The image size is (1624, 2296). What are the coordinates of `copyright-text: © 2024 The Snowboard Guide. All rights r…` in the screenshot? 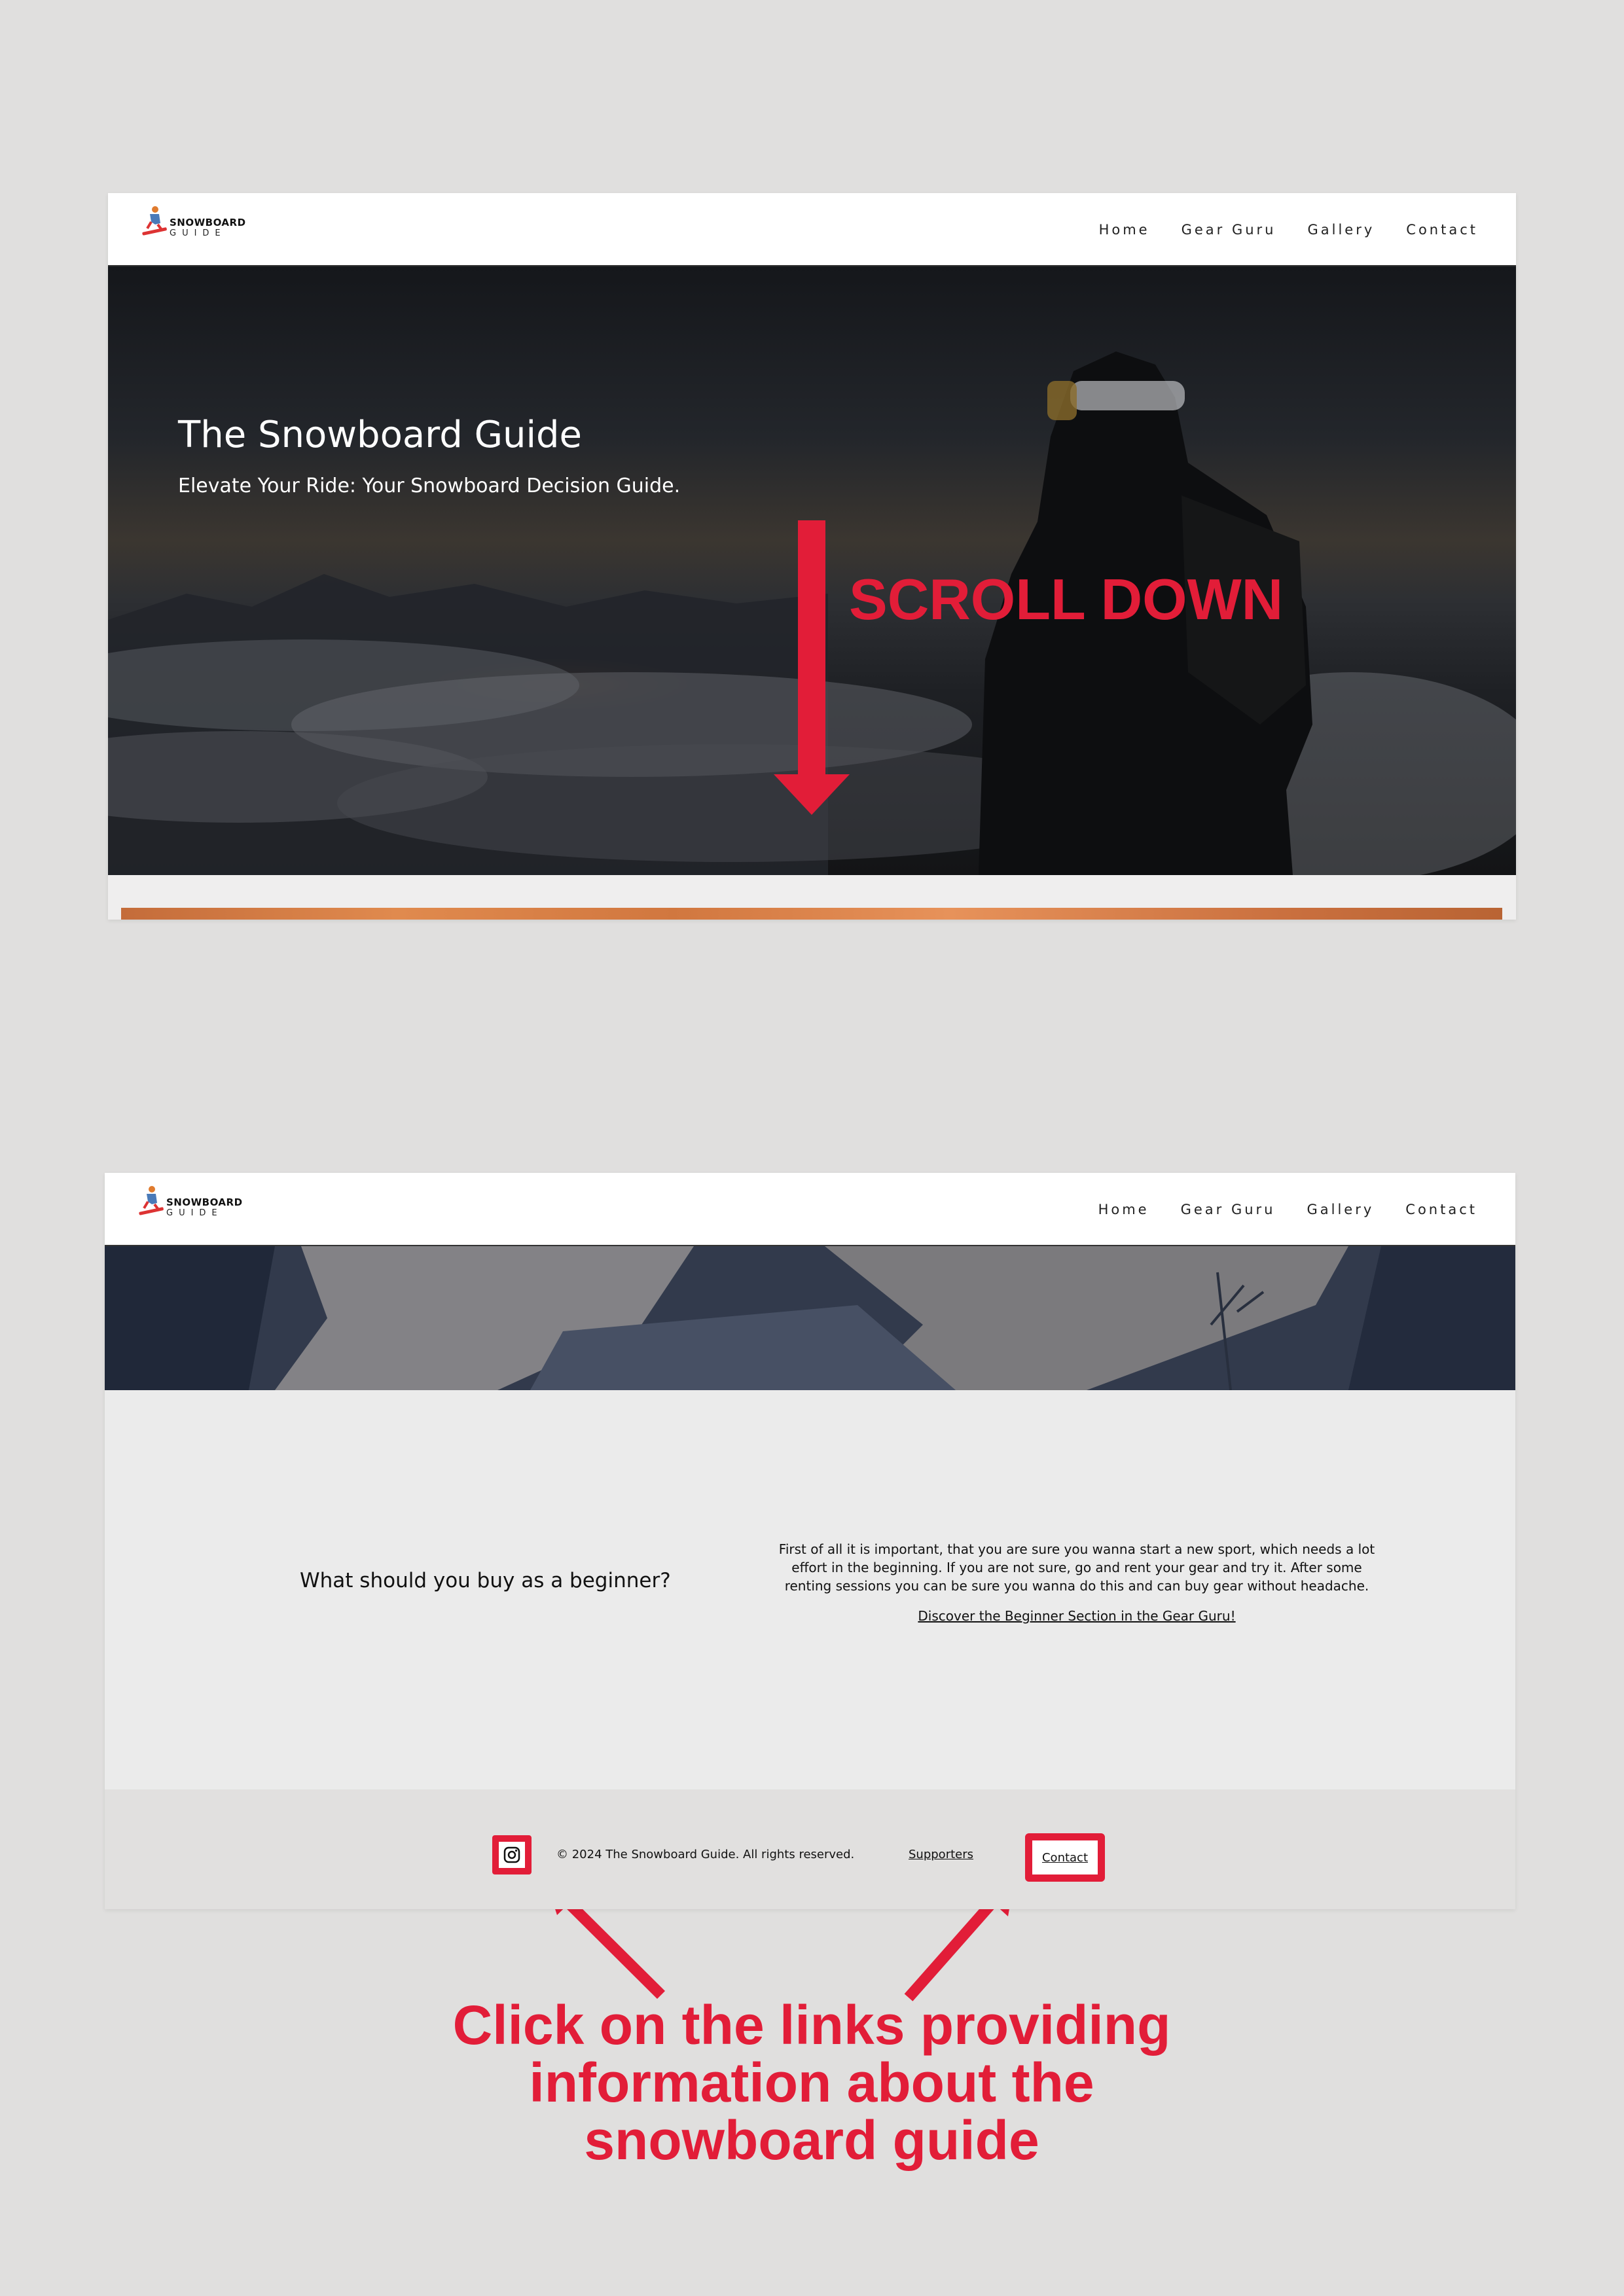 It's located at (705, 1855).